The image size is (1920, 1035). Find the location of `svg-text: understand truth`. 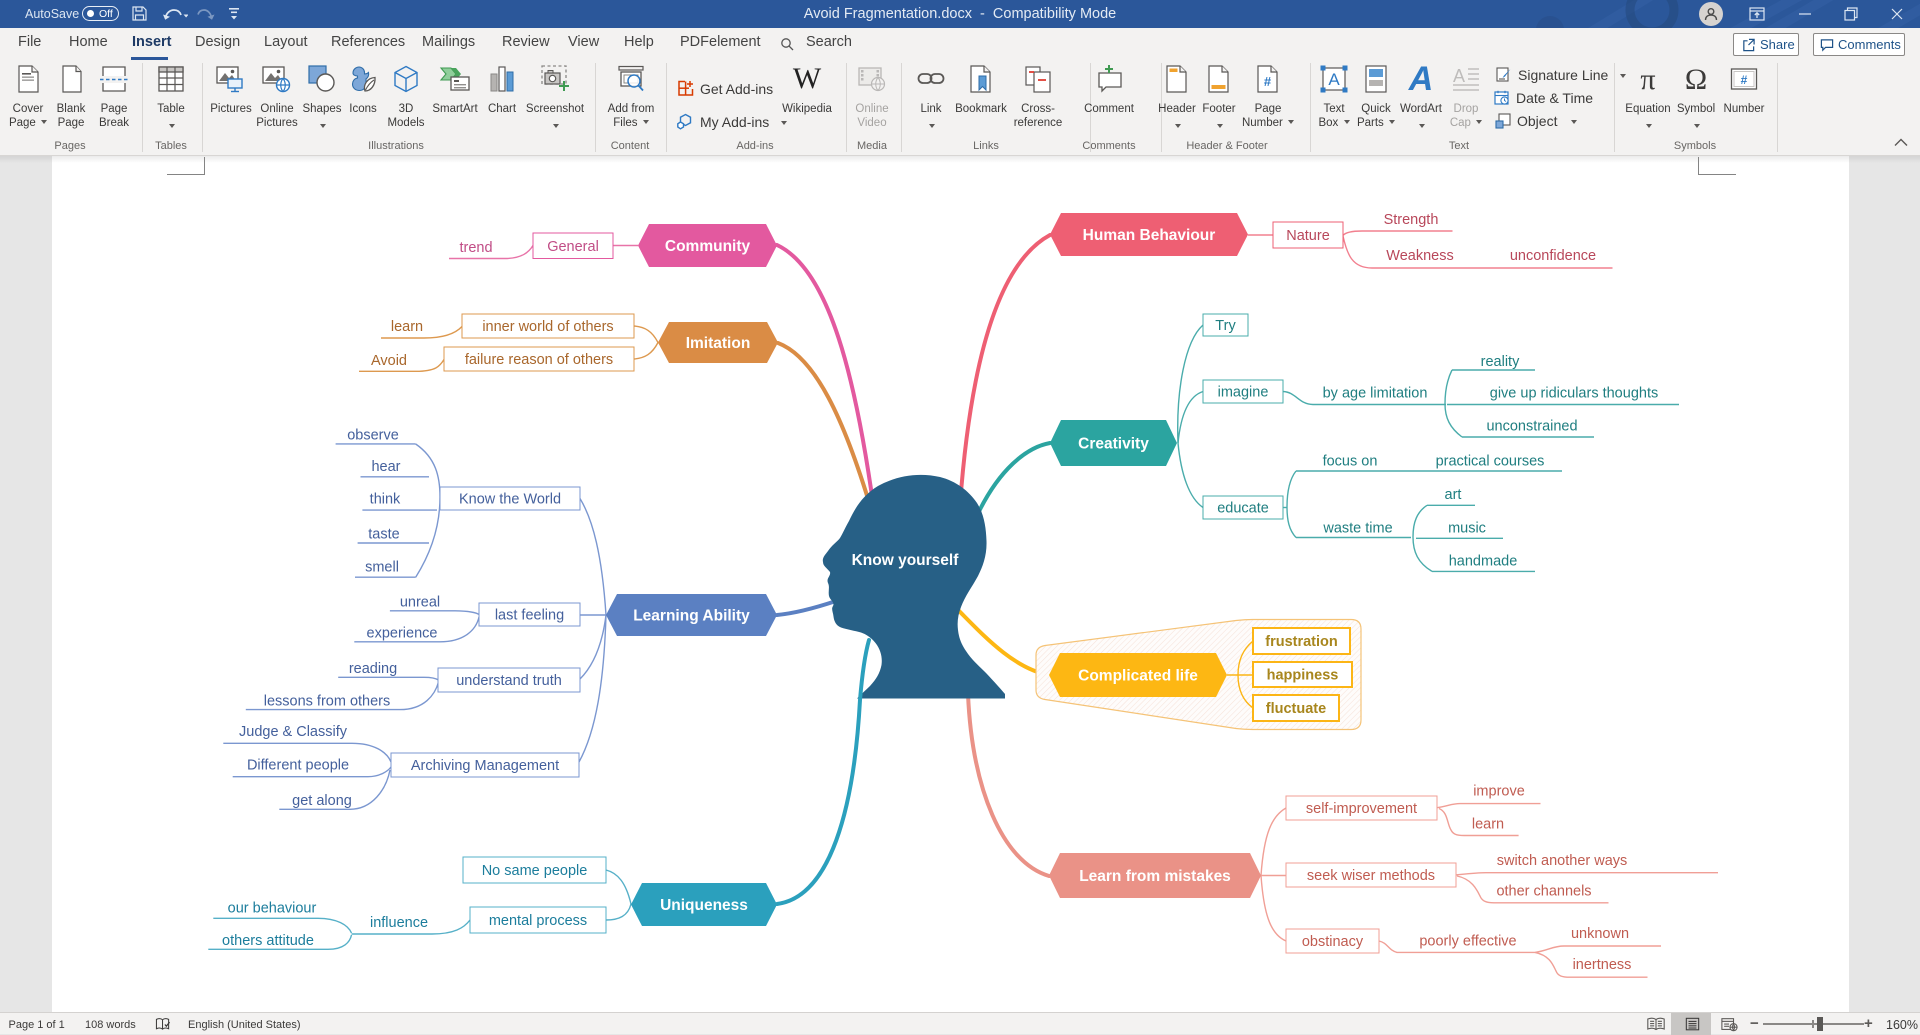

svg-text: understand truth is located at coordinates (509, 681).